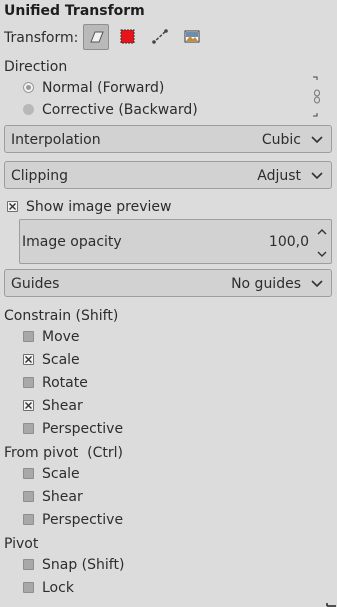 The height and width of the screenshot is (607, 337). What do you see at coordinates (266, 284) in the screenshot?
I see `guides-value: No guides` at bounding box center [266, 284].